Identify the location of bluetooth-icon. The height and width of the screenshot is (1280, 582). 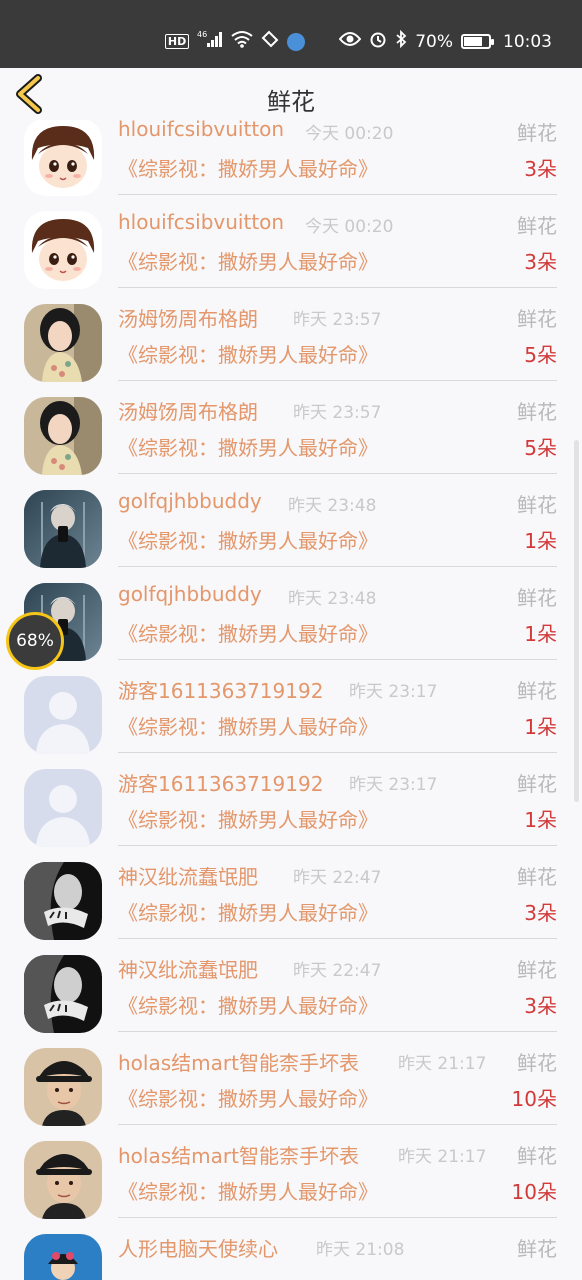
(401, 41).